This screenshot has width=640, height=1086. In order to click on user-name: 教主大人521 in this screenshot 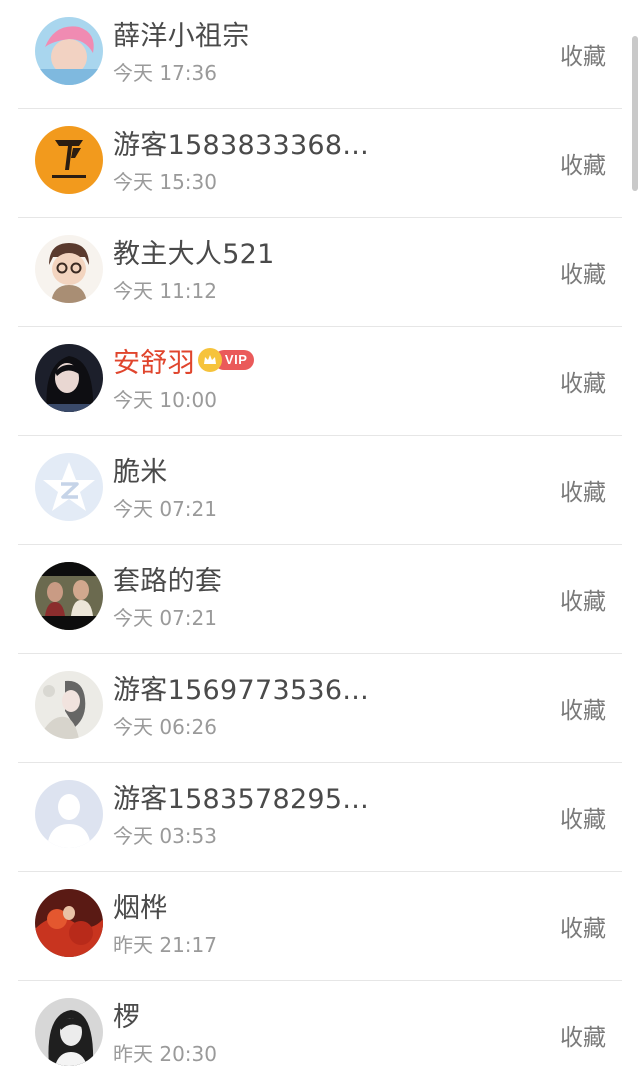, I will do `click(194, 254)`.